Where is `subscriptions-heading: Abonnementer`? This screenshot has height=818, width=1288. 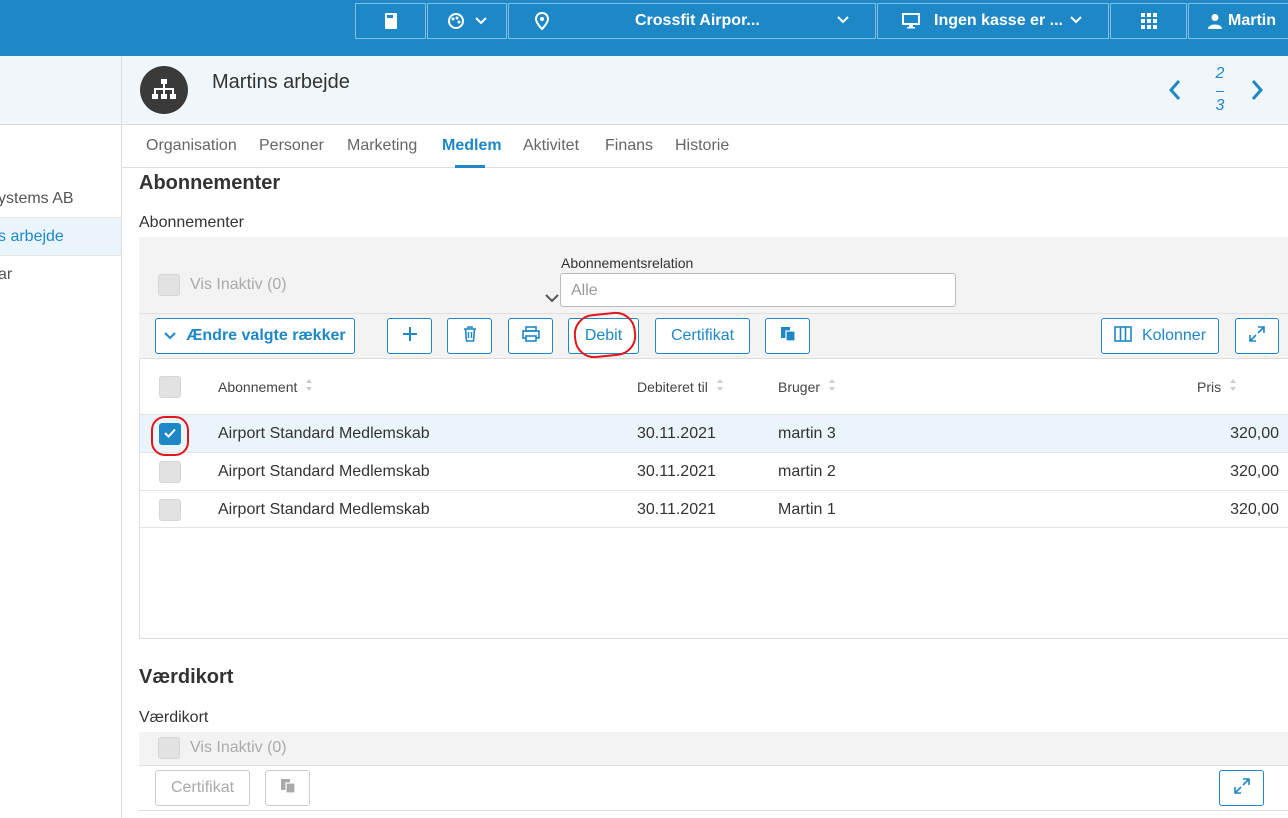 subscriptions-heading: Abonnementer is located at coordinates (210, 183).